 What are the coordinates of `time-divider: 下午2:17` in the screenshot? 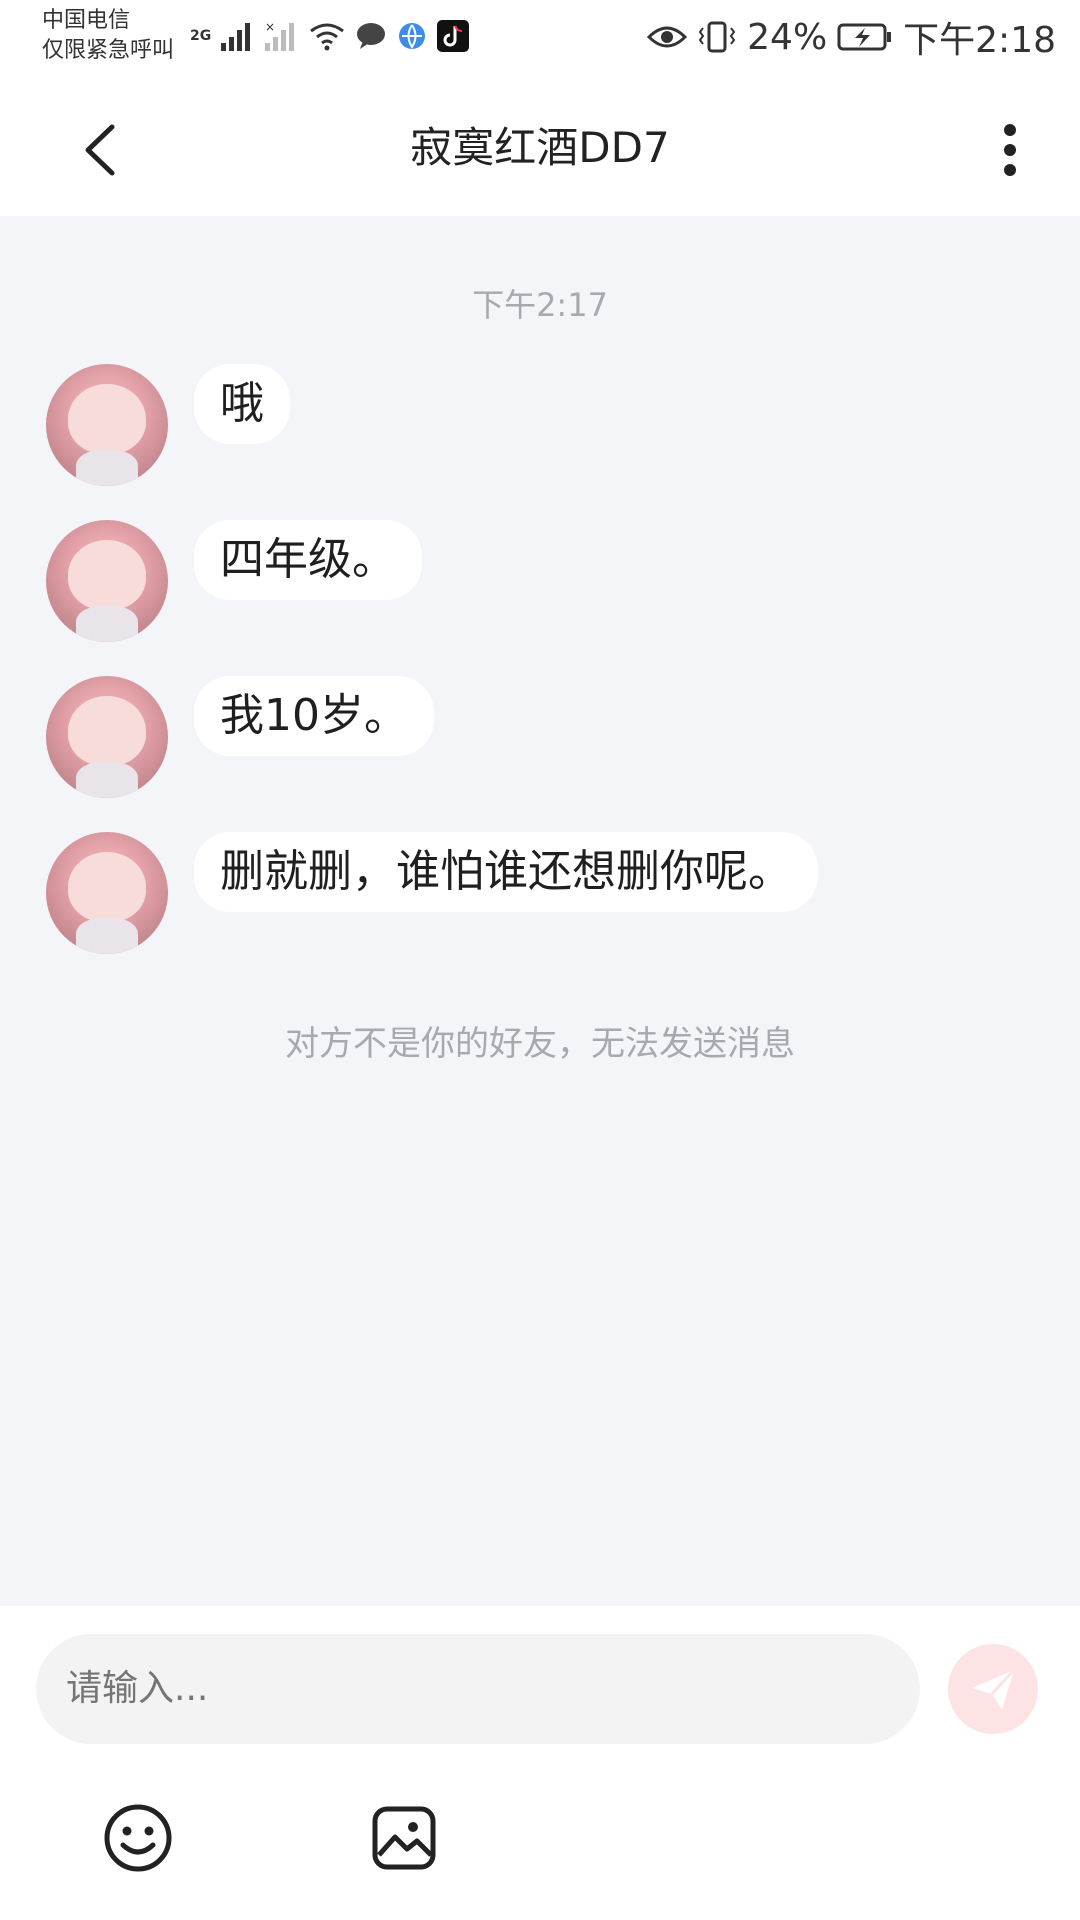 It's located at (540, 305).